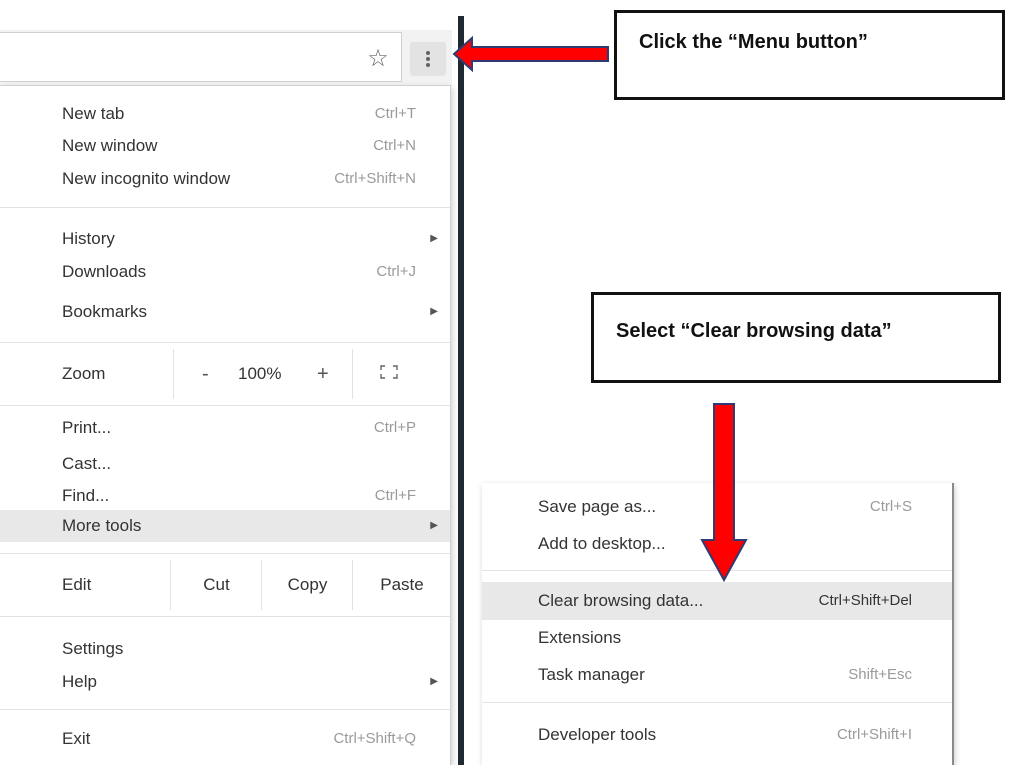  What do you see at coordinates (201, 57) in the screenshot?
I see `address-bar` at bounding box center [201, 57].